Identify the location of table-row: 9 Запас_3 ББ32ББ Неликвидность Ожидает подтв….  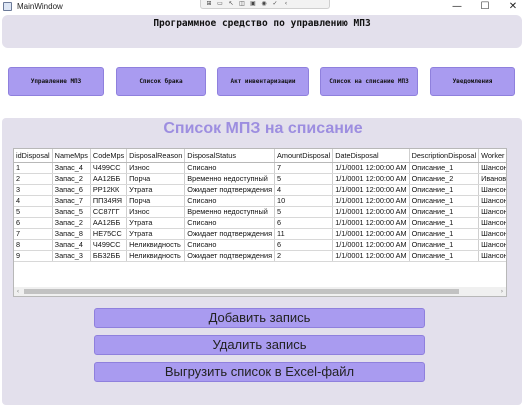
(260, 256).